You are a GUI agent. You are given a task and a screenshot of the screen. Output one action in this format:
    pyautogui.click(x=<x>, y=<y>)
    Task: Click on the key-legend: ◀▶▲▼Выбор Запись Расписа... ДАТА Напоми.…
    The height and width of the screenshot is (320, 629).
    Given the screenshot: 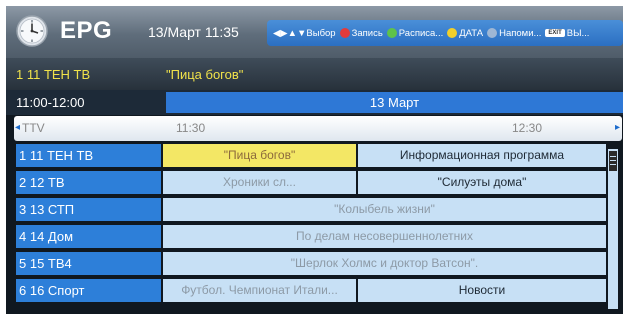 What is the action you would take?
    pyautogui.click(x=445, y=33)
    